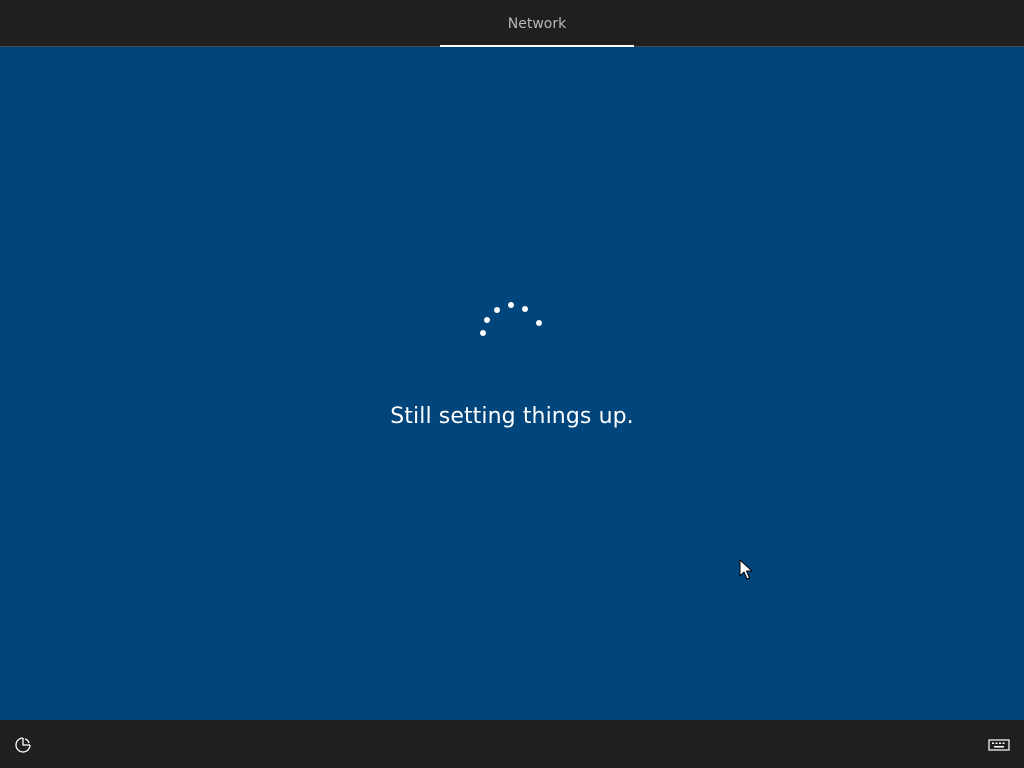  I want to click on top-bar: Network, so click(512, 23).